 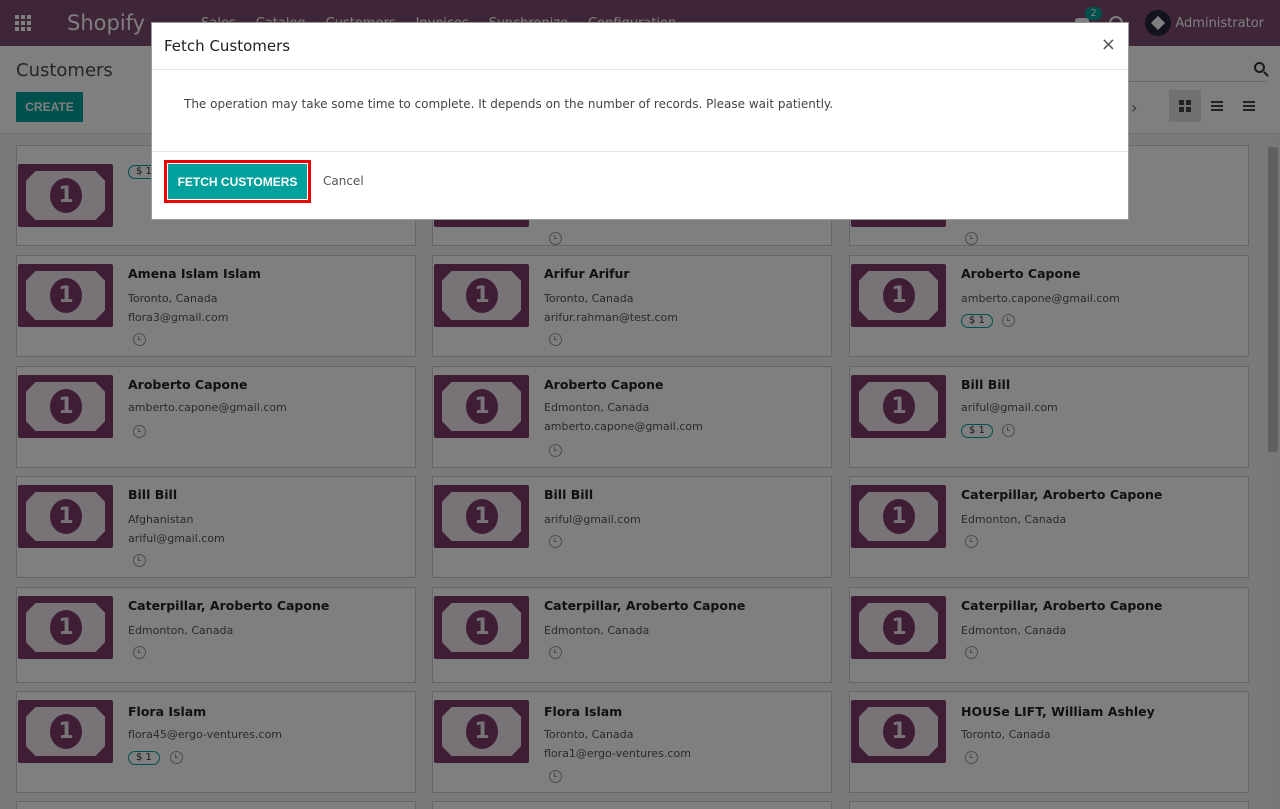 I want to click on dialog-header: Fetch Customers ×, so click(x=640, y=46).